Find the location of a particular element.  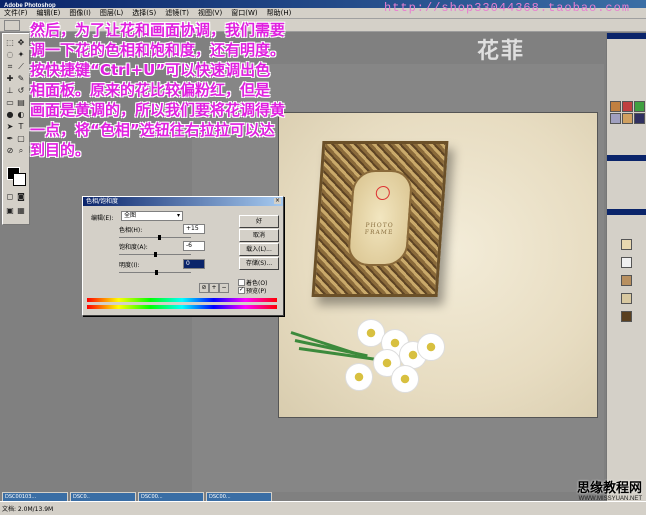

menu-item: 滤镜(T) is located at coordinates (177, 13).